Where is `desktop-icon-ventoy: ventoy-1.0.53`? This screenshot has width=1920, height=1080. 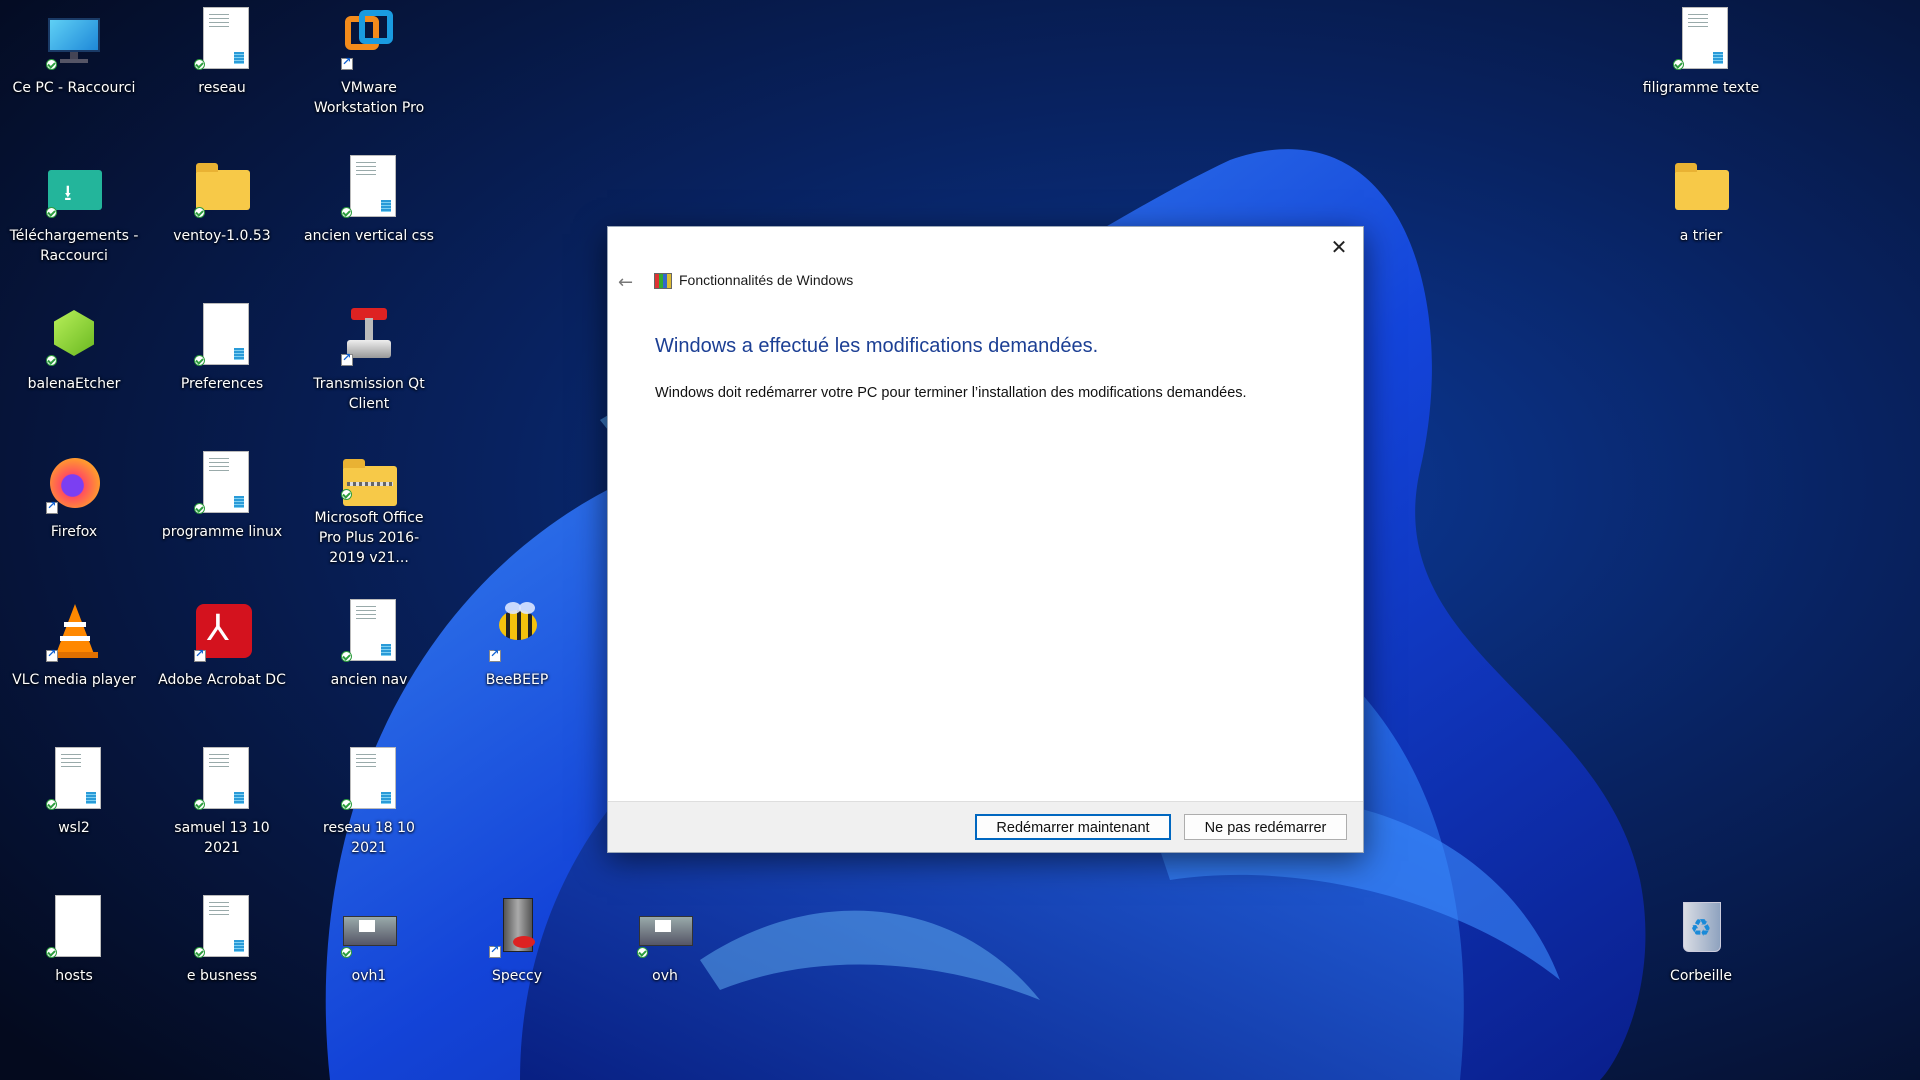 desktop-icon-ventoy: ventoy-1.0.53 is located at coordinates (222, 212).